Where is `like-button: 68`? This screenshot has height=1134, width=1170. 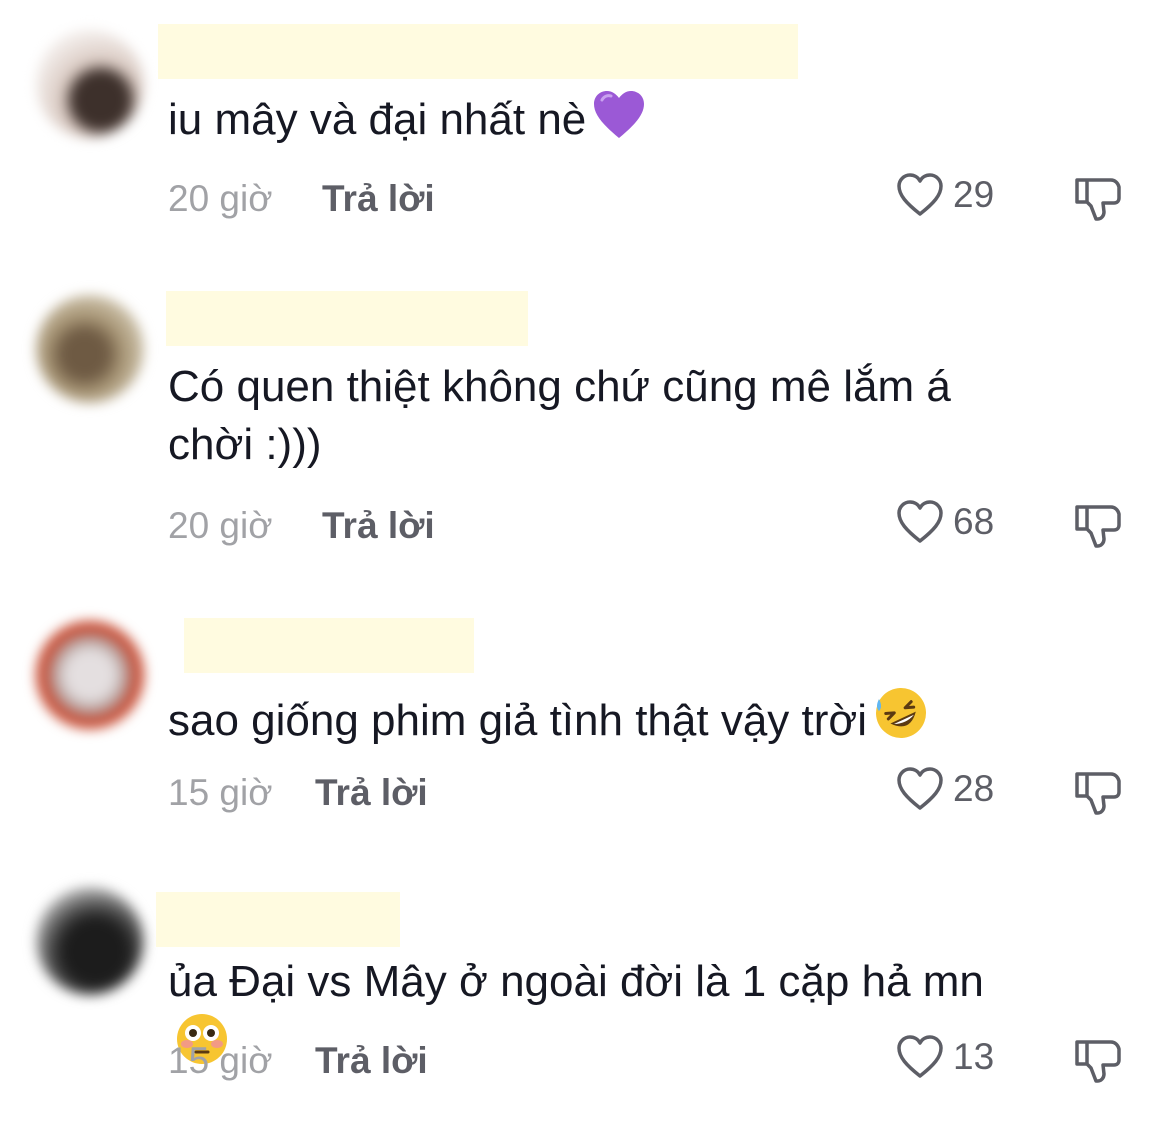 like-button: 68 is located at coordinates (944, 522).